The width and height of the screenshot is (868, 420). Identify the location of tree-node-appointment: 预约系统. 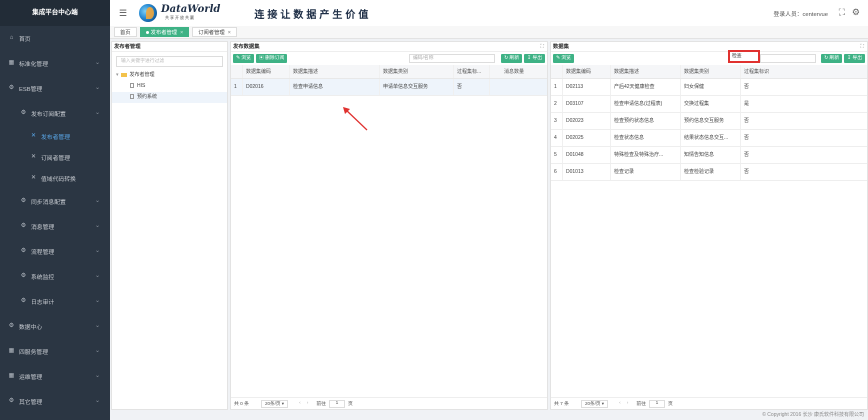
(169, 97).